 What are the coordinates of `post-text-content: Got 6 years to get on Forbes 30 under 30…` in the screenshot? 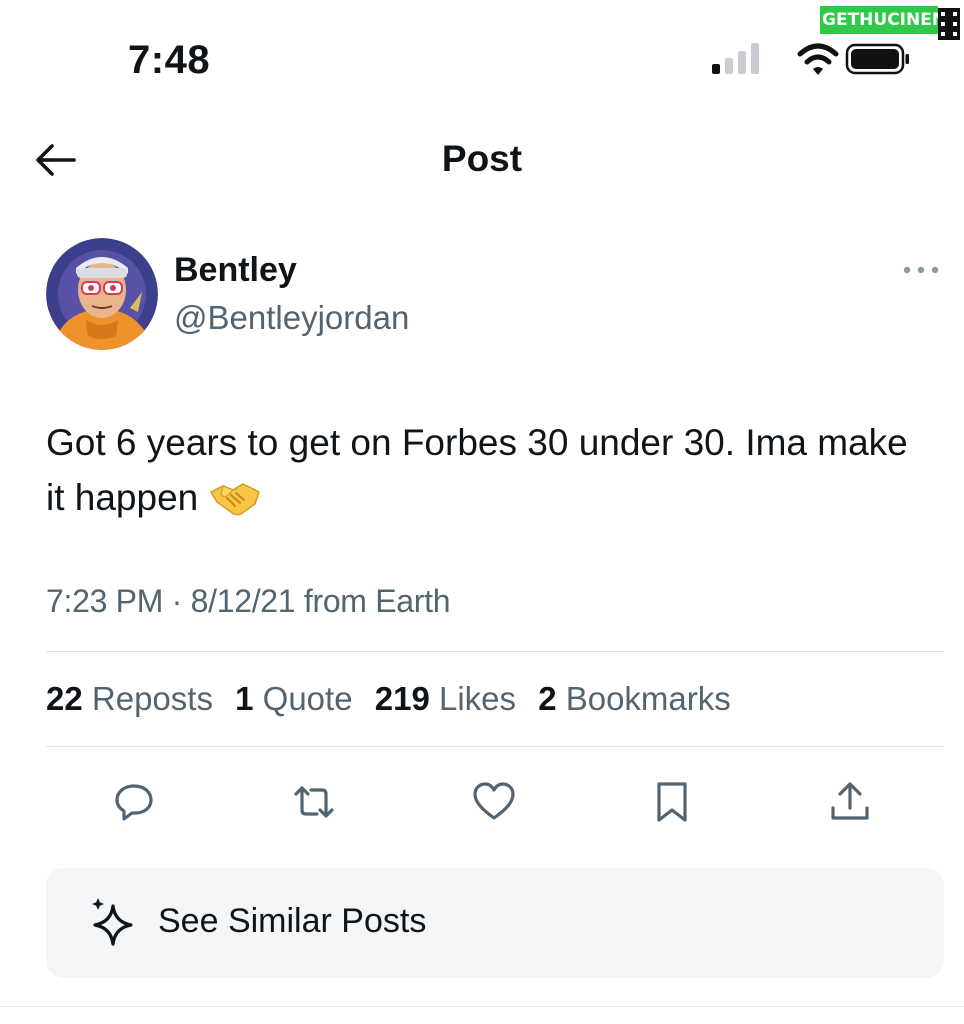 It's located at (477, 470).